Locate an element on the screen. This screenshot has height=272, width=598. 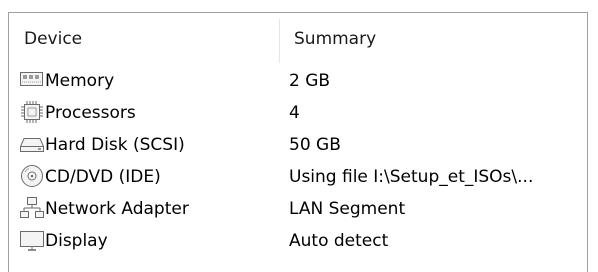
device-name: Network Adapter is located at coordinates (117, 209).